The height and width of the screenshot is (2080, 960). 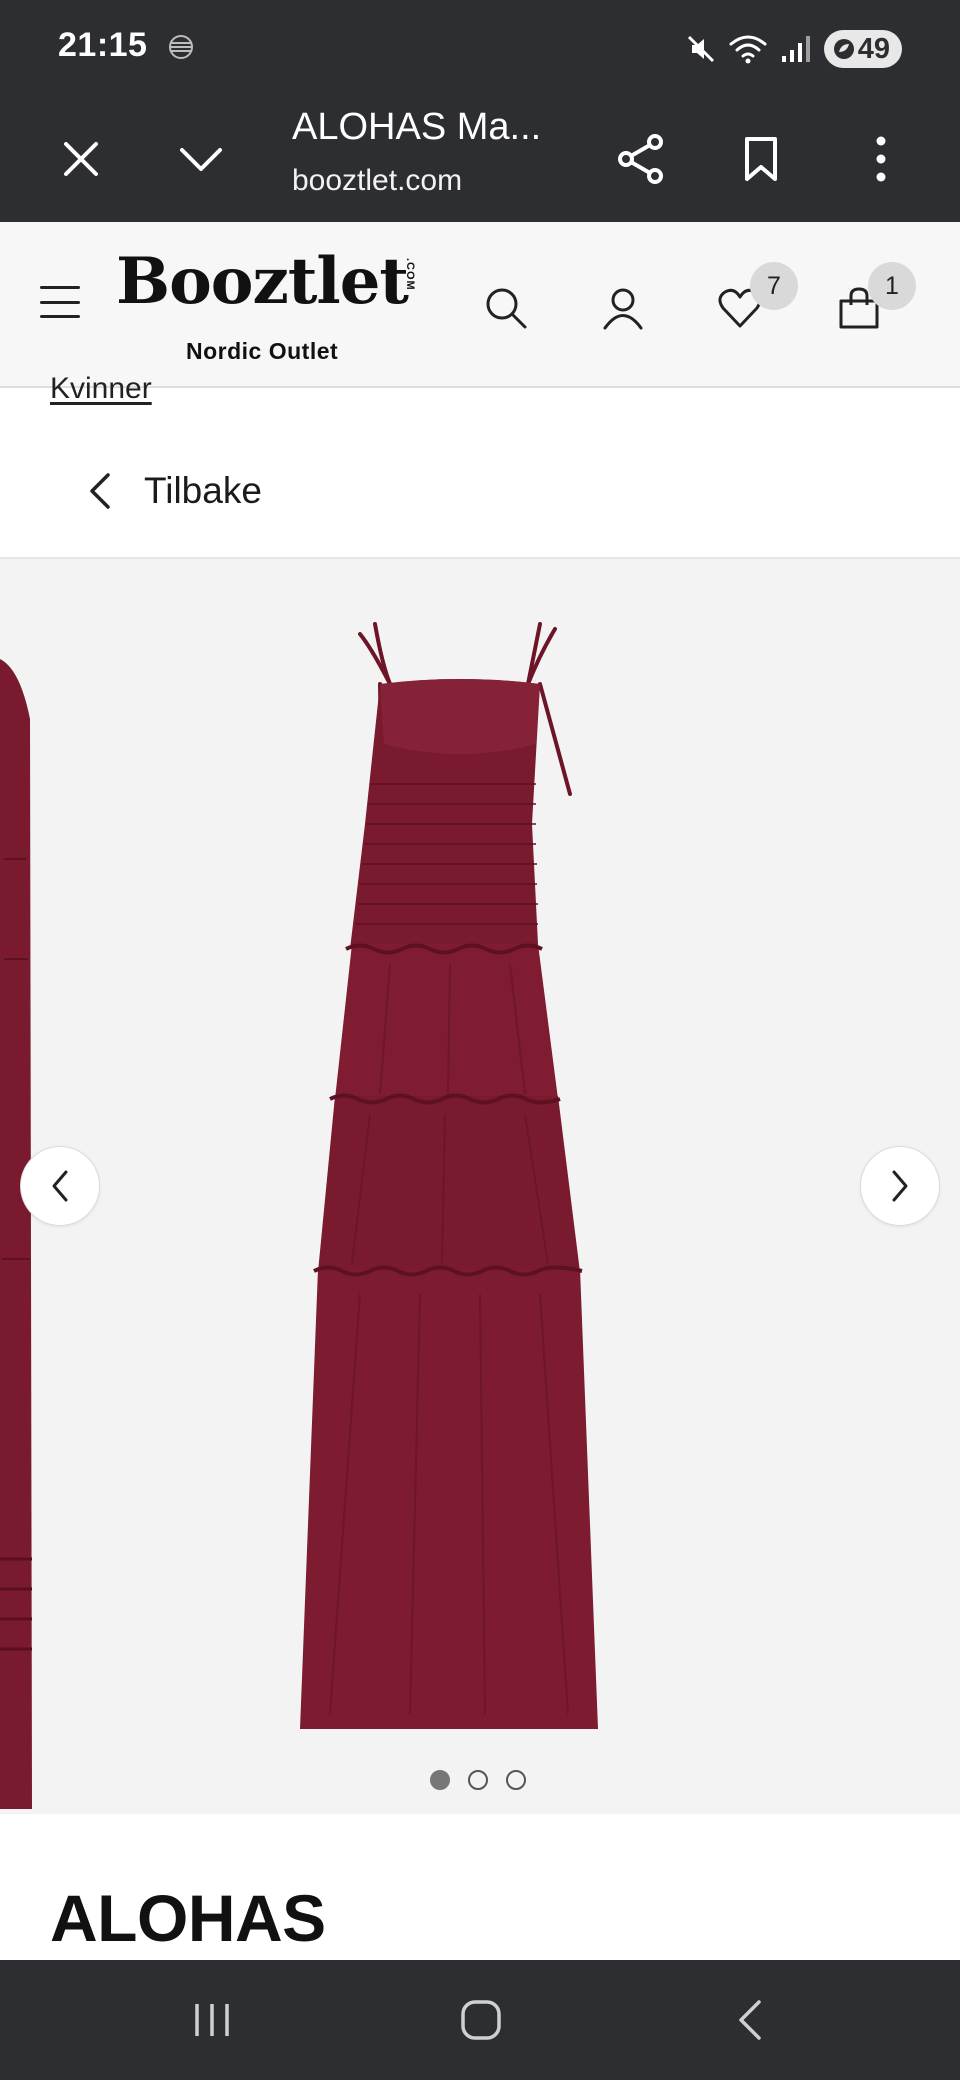 I want to click on product-brand: ALOHAS, so click(x=188, y=1918).